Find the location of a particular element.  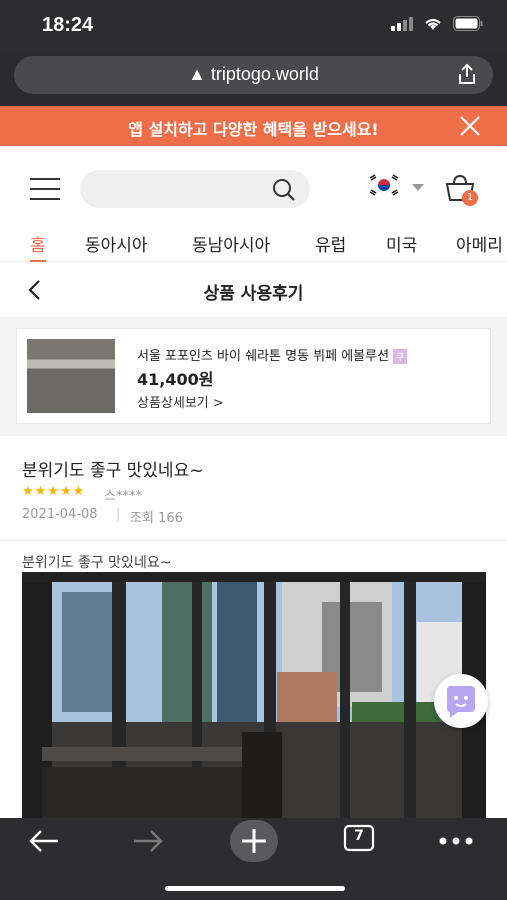

status-icons is located at coordinates (437, 23).